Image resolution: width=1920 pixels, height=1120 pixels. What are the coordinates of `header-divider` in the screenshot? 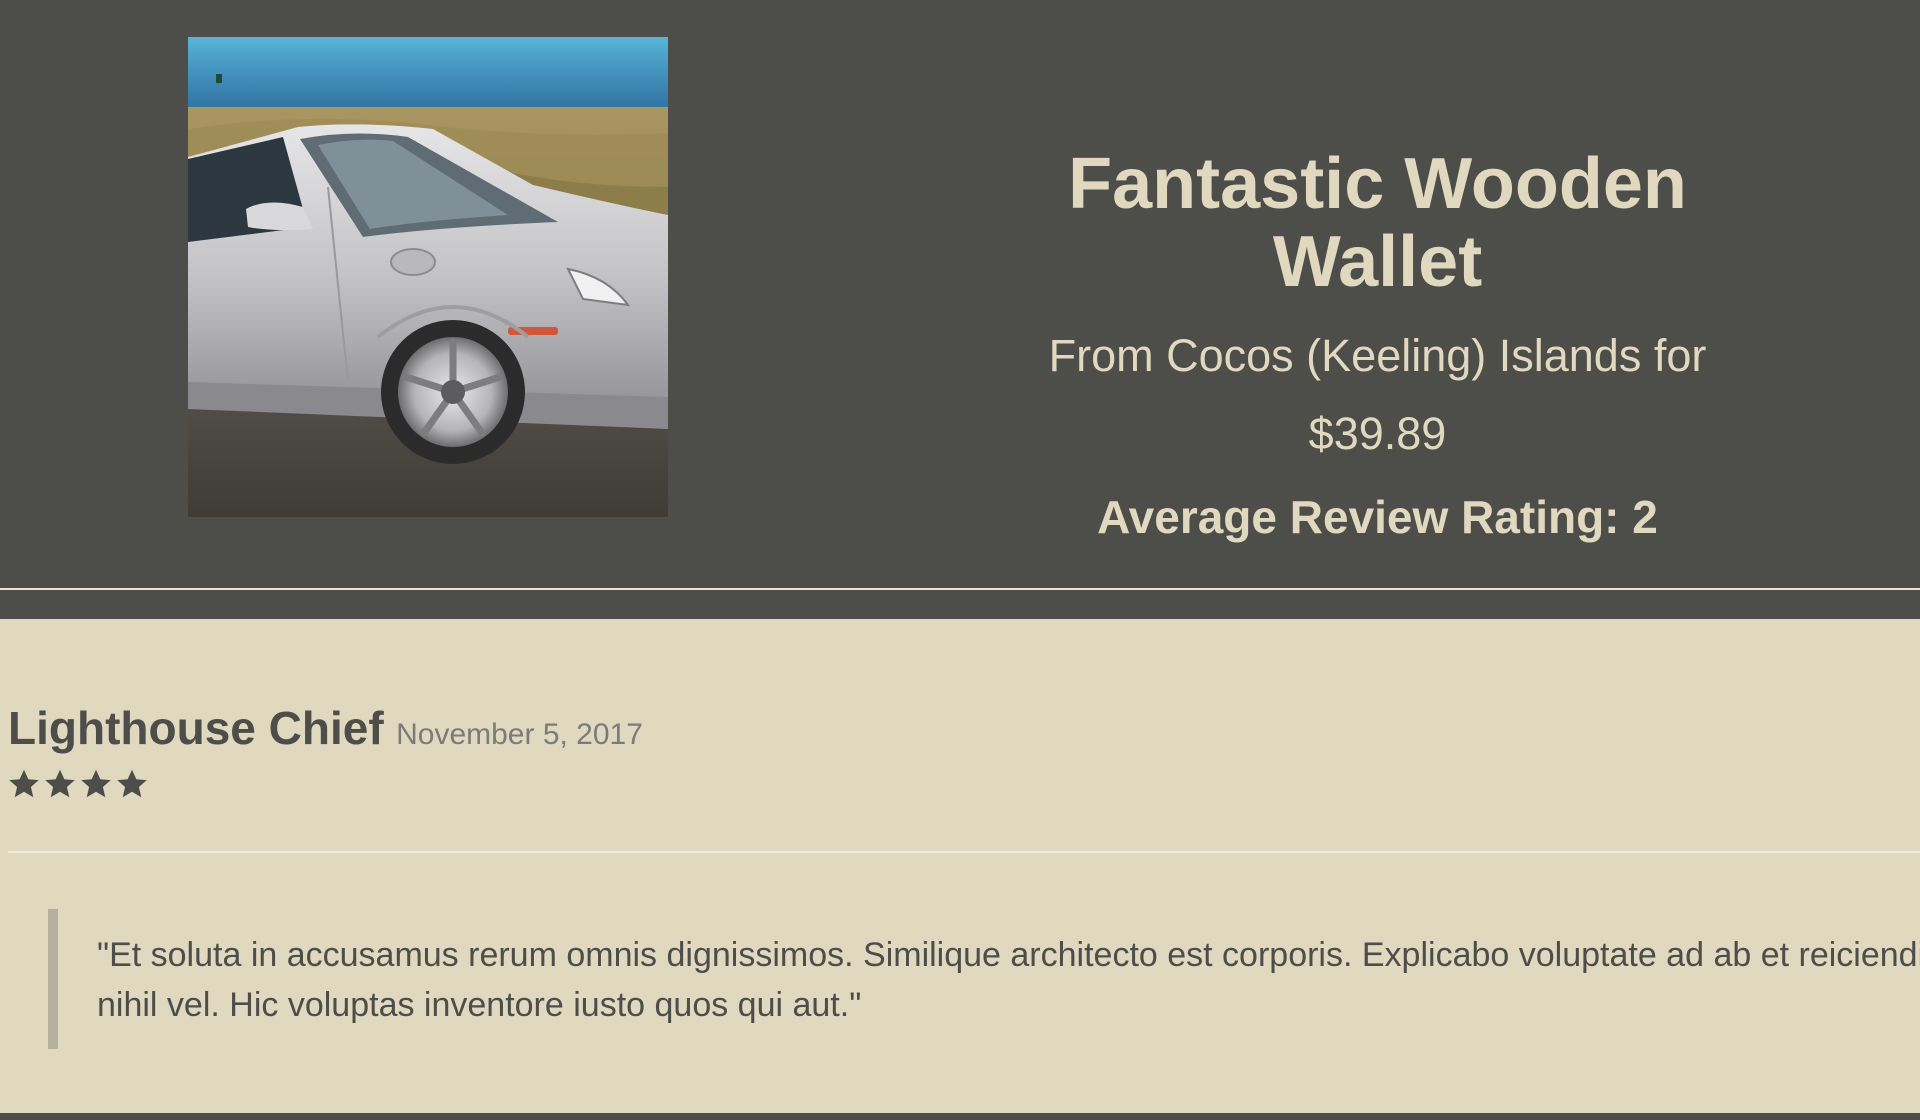 It's located at (960, 589).